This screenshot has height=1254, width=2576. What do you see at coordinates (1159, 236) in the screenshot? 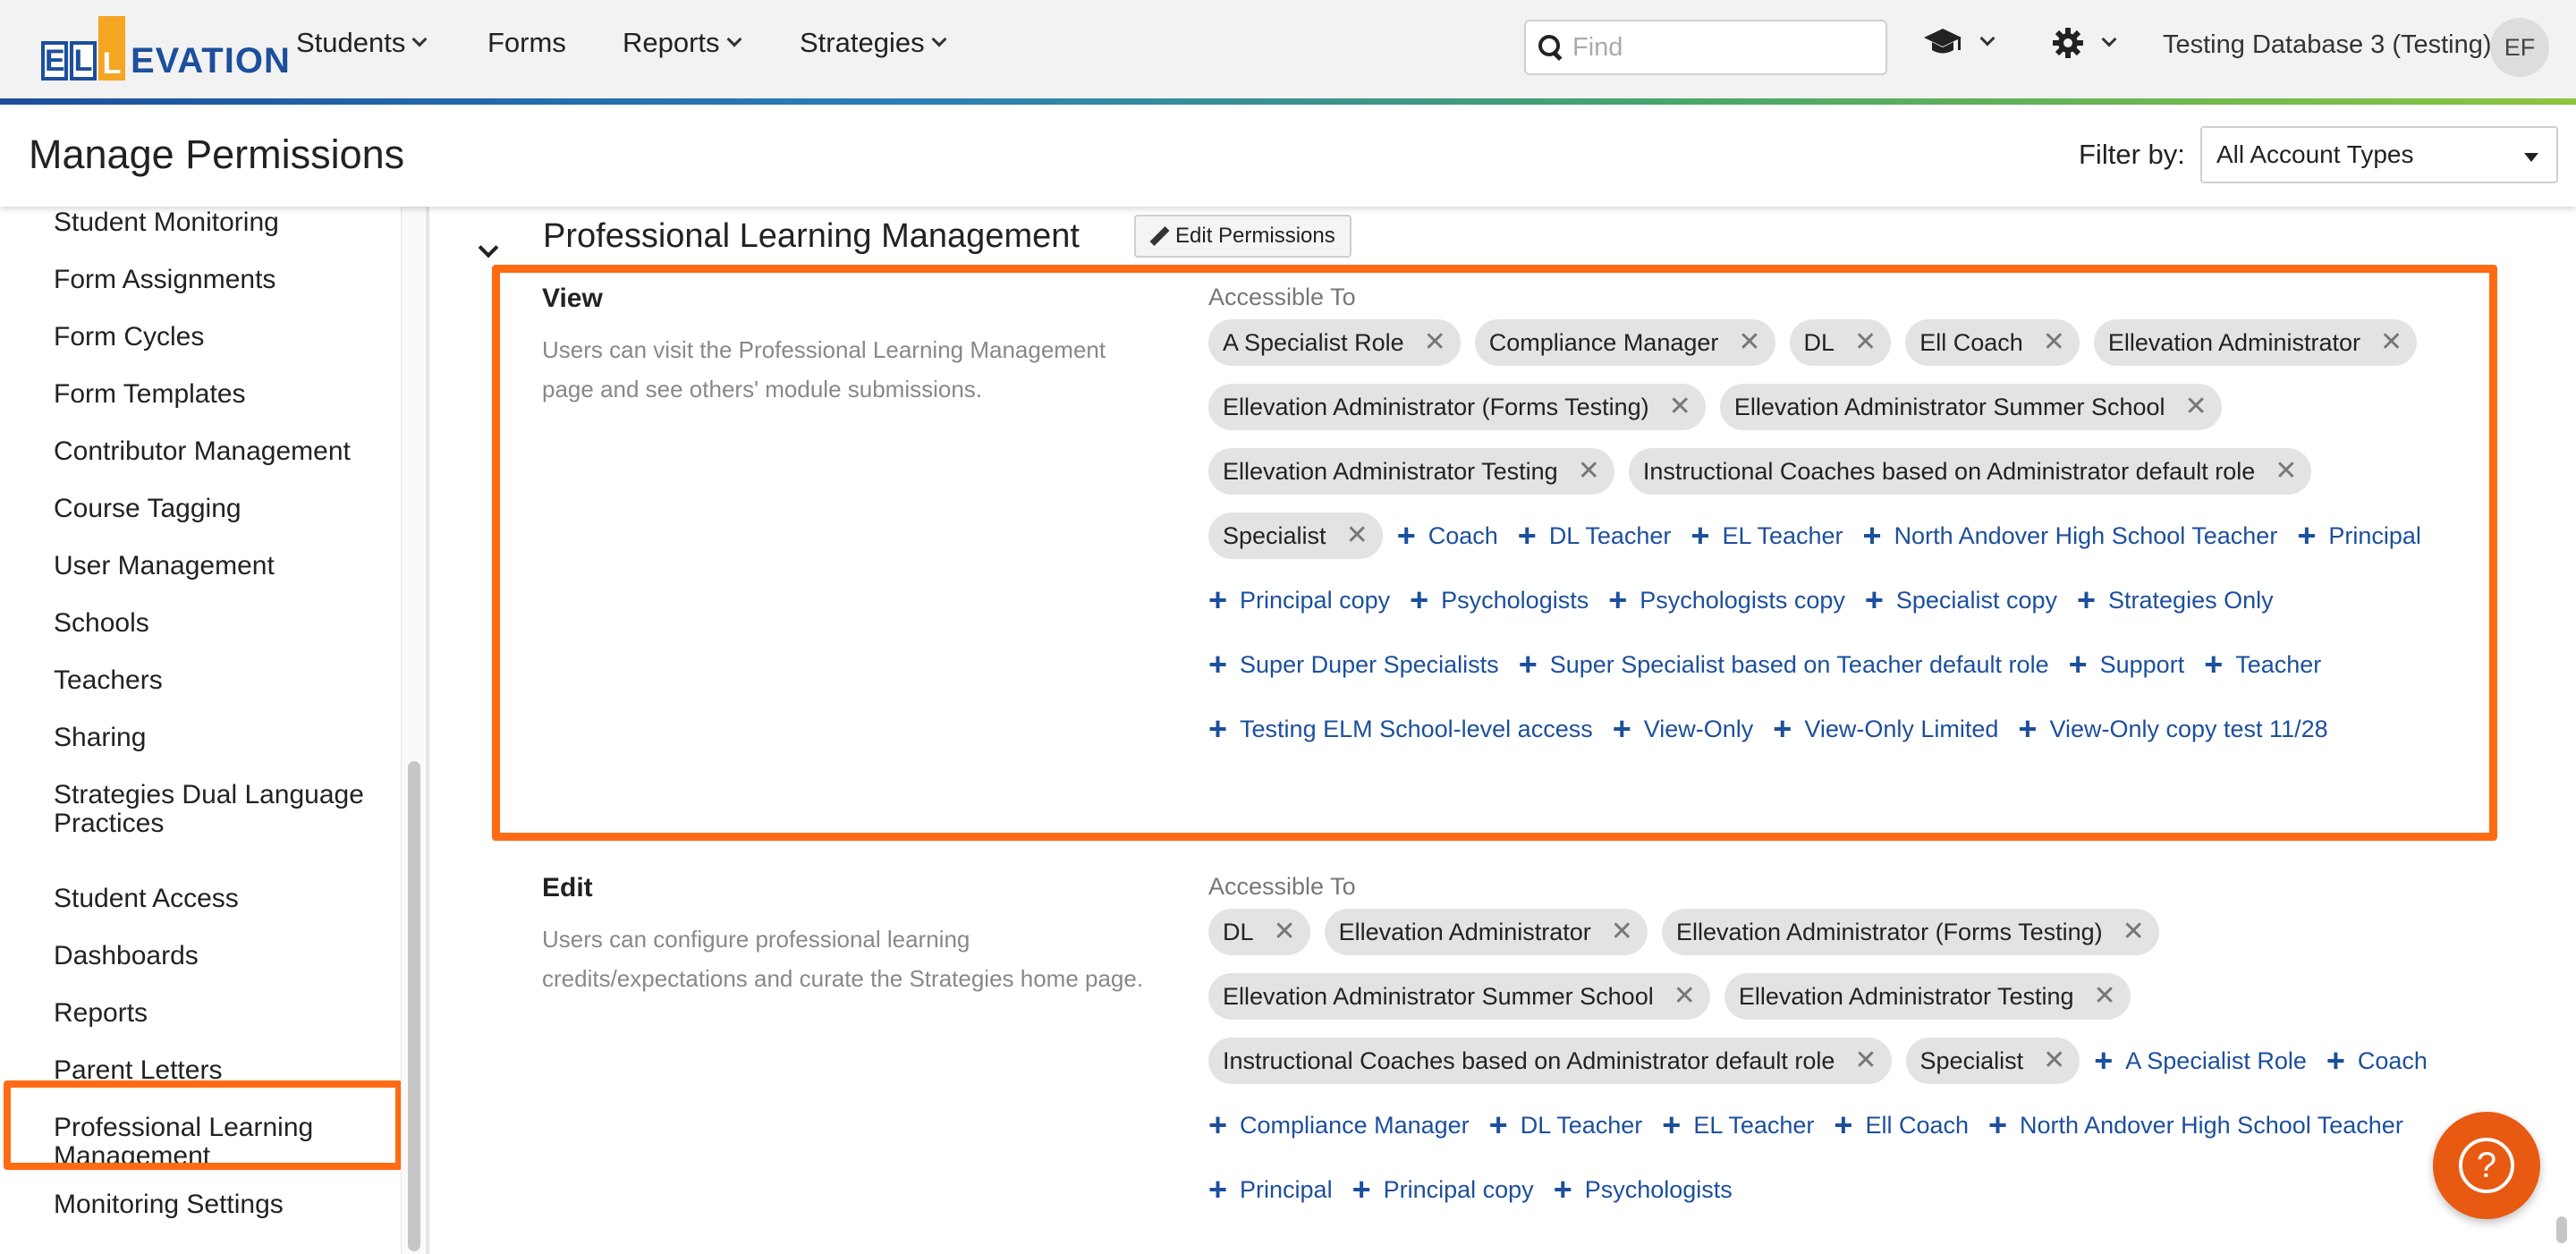
I see `pencil-icon` at bounding box center [1159, 236].